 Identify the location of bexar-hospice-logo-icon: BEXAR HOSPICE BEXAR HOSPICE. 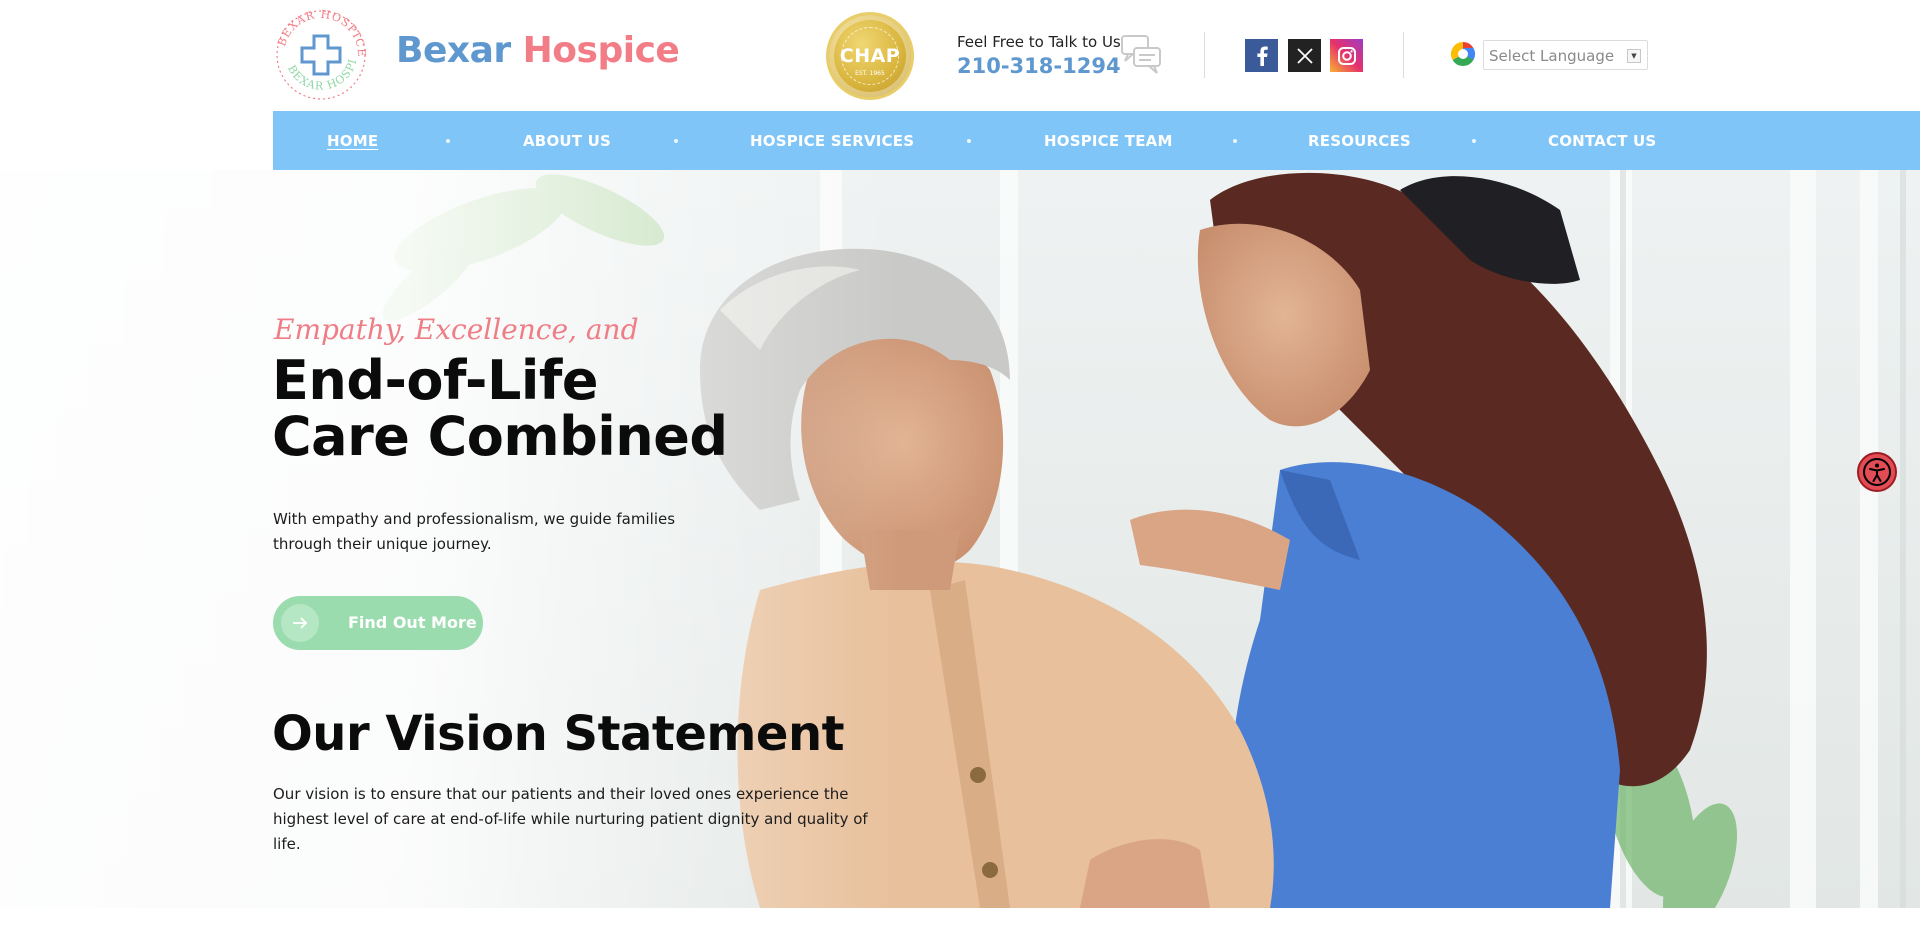
(321, 55).